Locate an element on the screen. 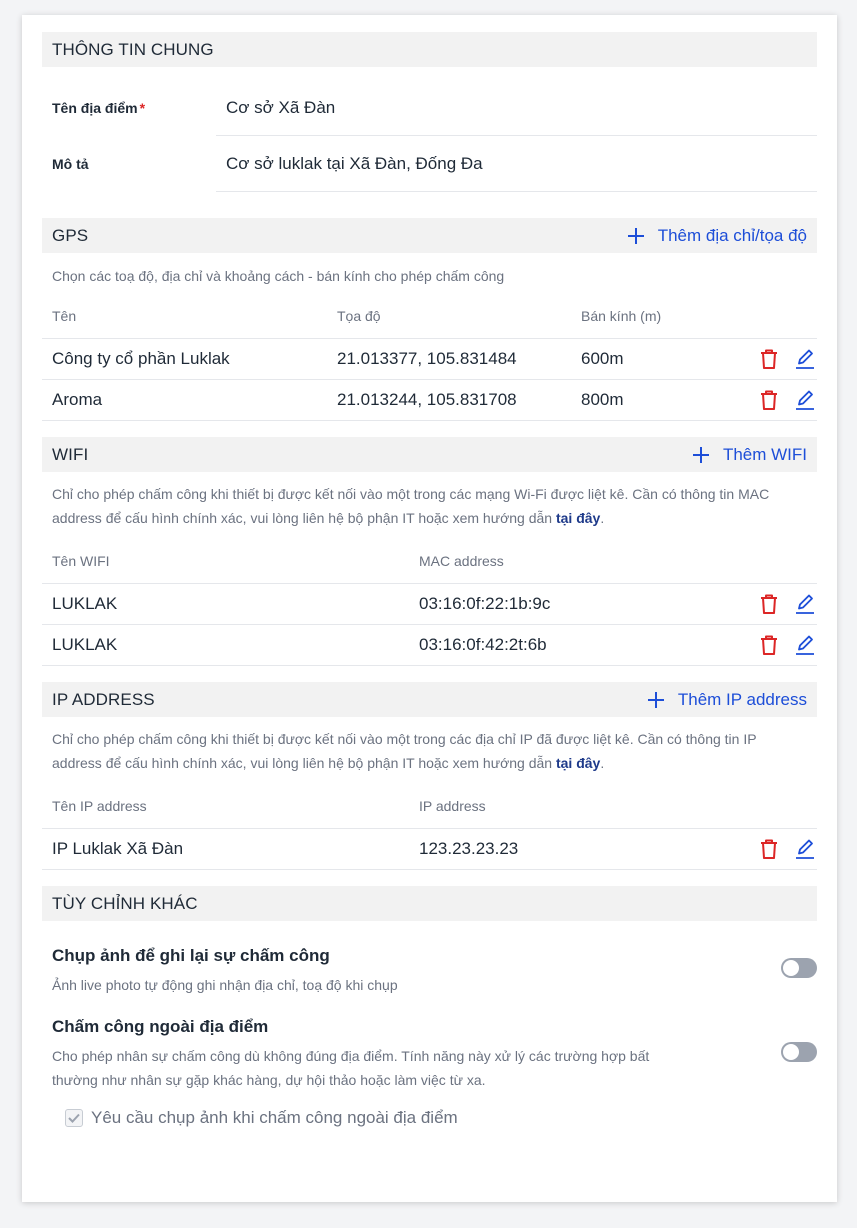 Image resolution: width=857 pixels, height=1228 pixels. ip-table-header: Tên IP address IP address is located at coordinates (429, 806).